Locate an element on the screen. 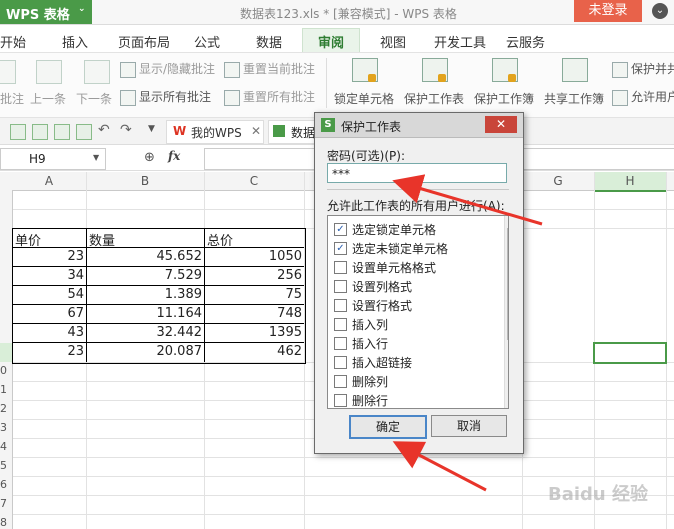 This screenshot has height=529, width=674. arrow-to-password is located at coordinates (467, 200).